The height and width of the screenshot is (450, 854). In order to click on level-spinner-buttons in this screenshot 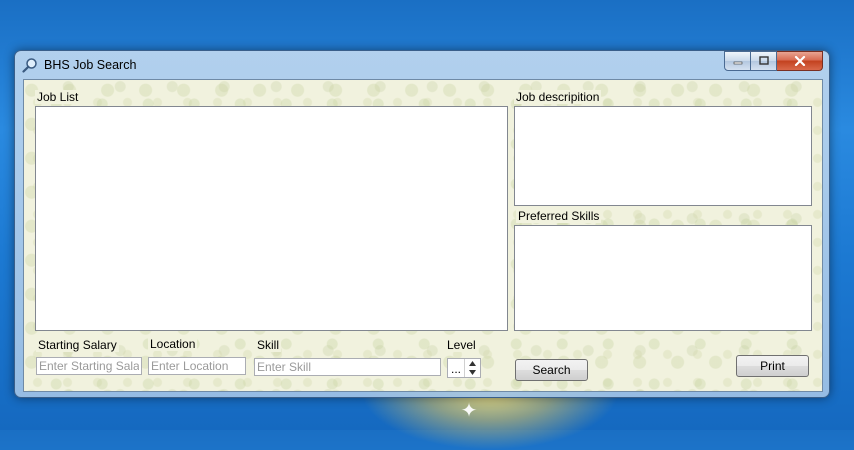, I will do `click(472, 368)`.